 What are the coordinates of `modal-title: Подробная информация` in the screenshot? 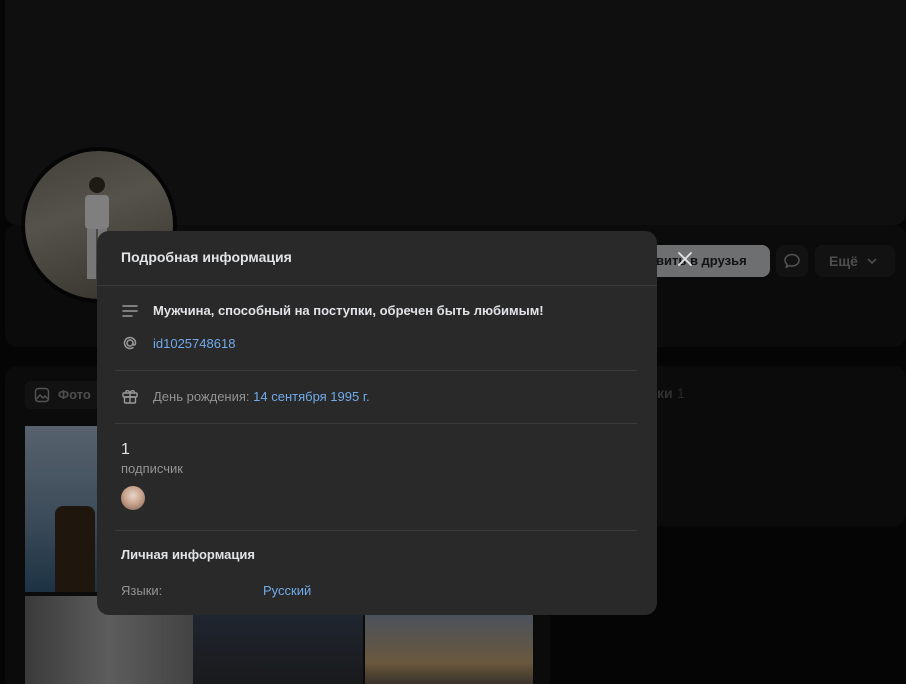 It's located at (206, 257).